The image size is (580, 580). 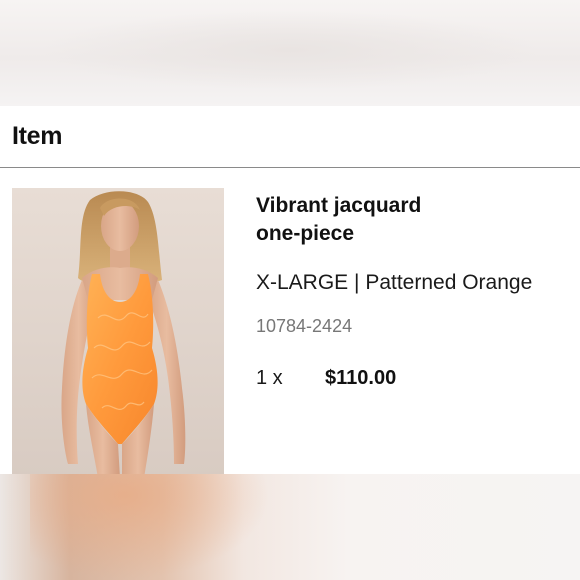 What do you see at coordinates (269, 378) in the screenshot?
I see `quantity: 1 x` at bounding box center [269, 378].